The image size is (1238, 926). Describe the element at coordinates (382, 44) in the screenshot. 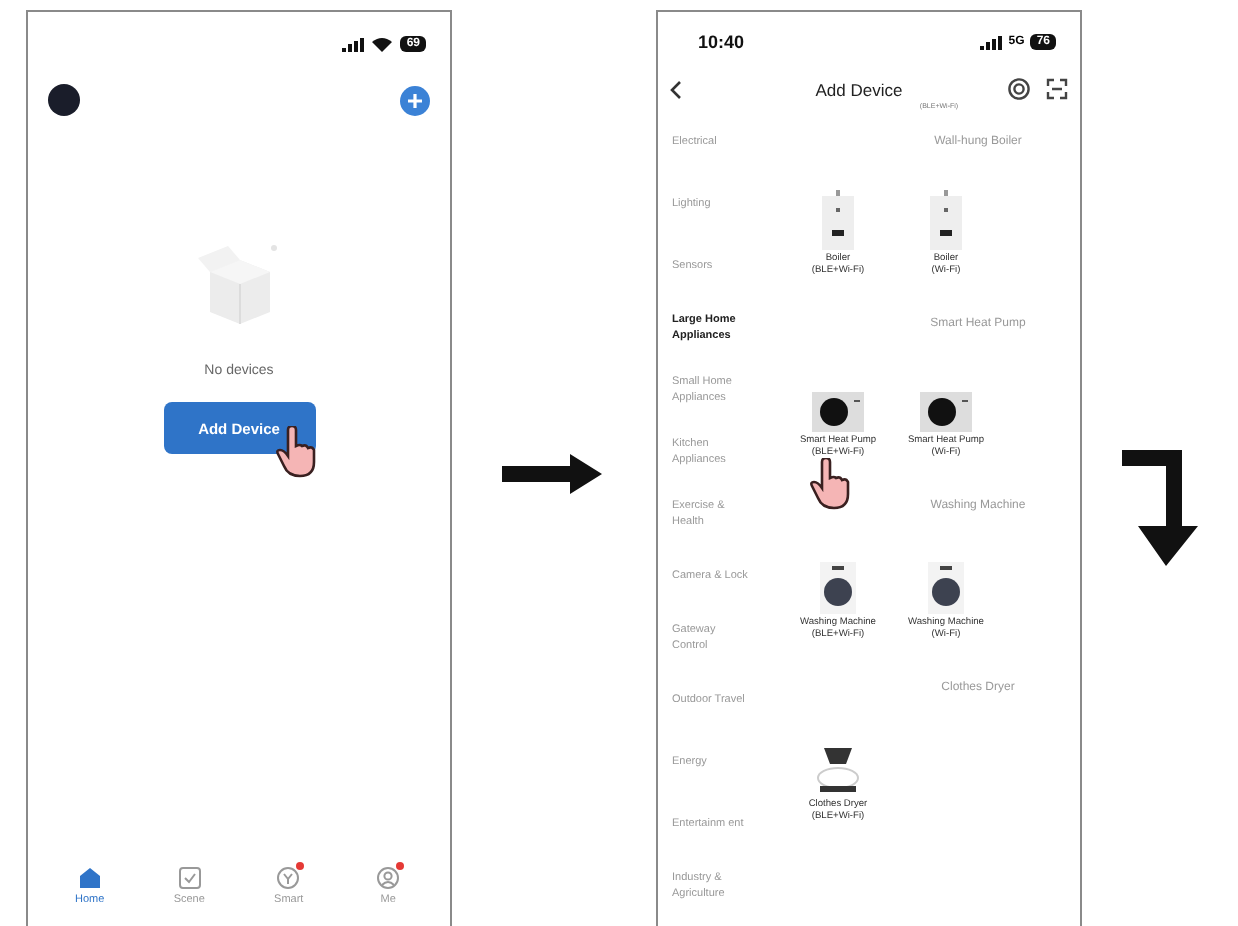

I see `wifi-icon` at that location.